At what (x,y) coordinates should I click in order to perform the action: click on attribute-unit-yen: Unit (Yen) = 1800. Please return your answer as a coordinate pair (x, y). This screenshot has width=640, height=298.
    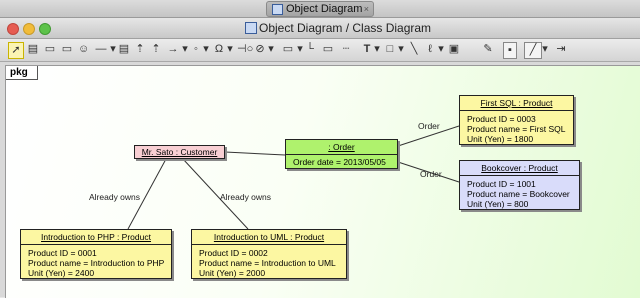
    Looking at the image, I should click on (500, 139).